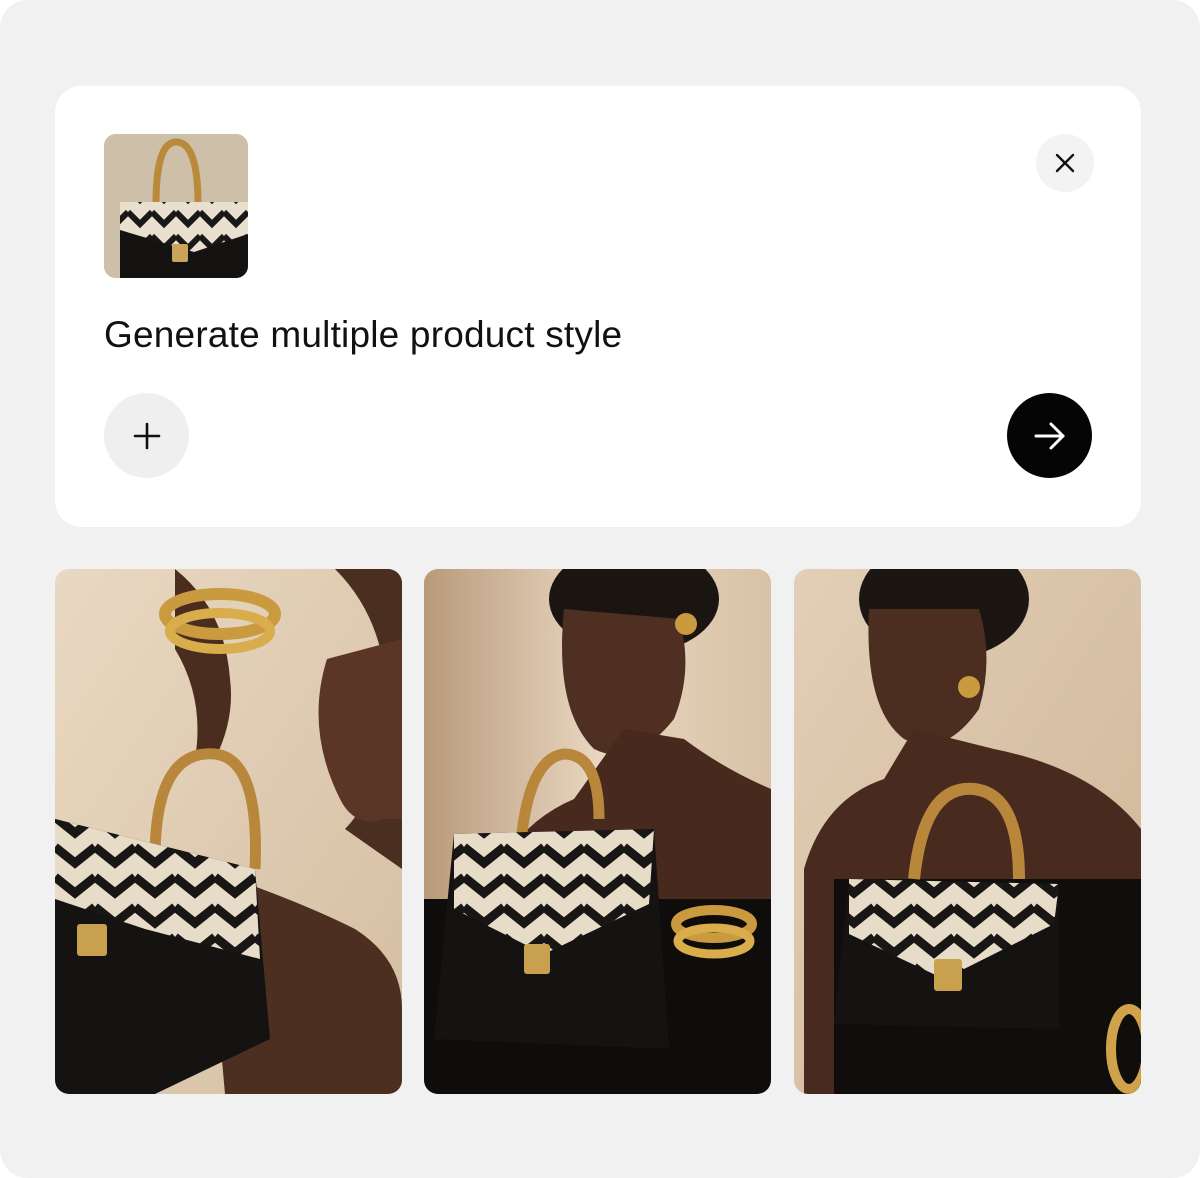 The image size is (1200, 1178). I want to click on arrow-right-icon, so click(1049, 435).